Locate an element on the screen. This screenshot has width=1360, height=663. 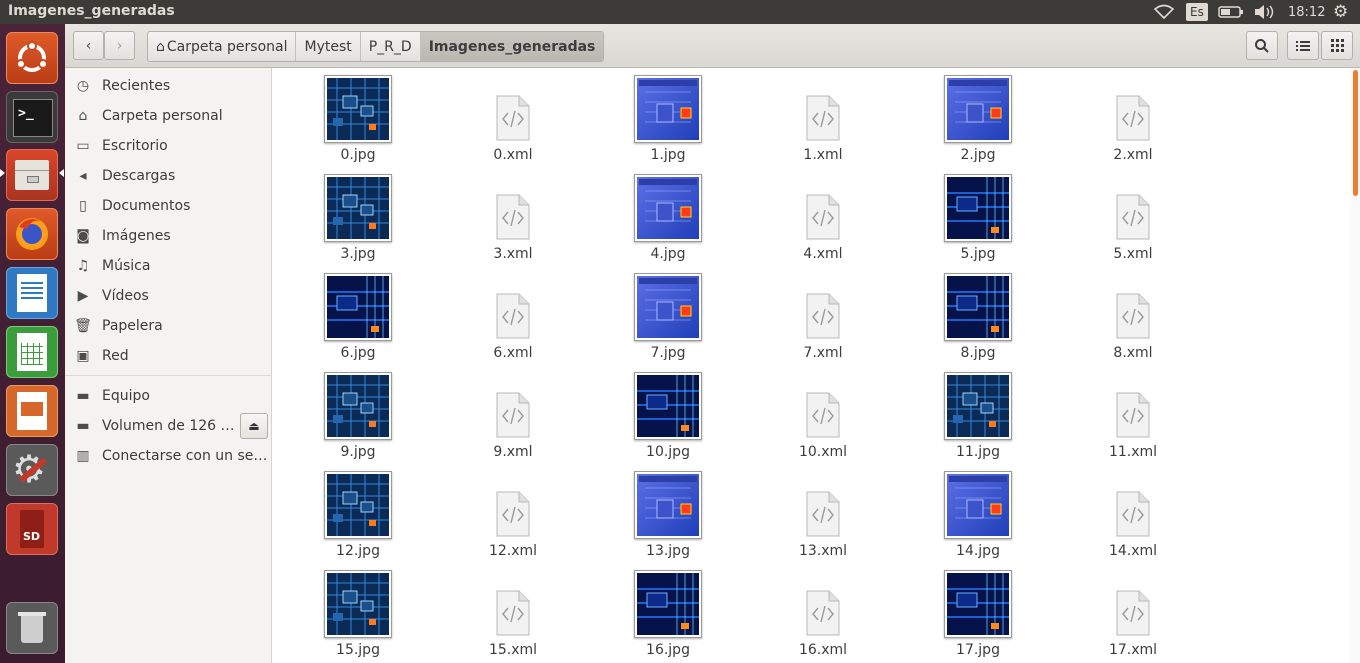
camera-icon: ◙ is located at coordinates (83, 236).